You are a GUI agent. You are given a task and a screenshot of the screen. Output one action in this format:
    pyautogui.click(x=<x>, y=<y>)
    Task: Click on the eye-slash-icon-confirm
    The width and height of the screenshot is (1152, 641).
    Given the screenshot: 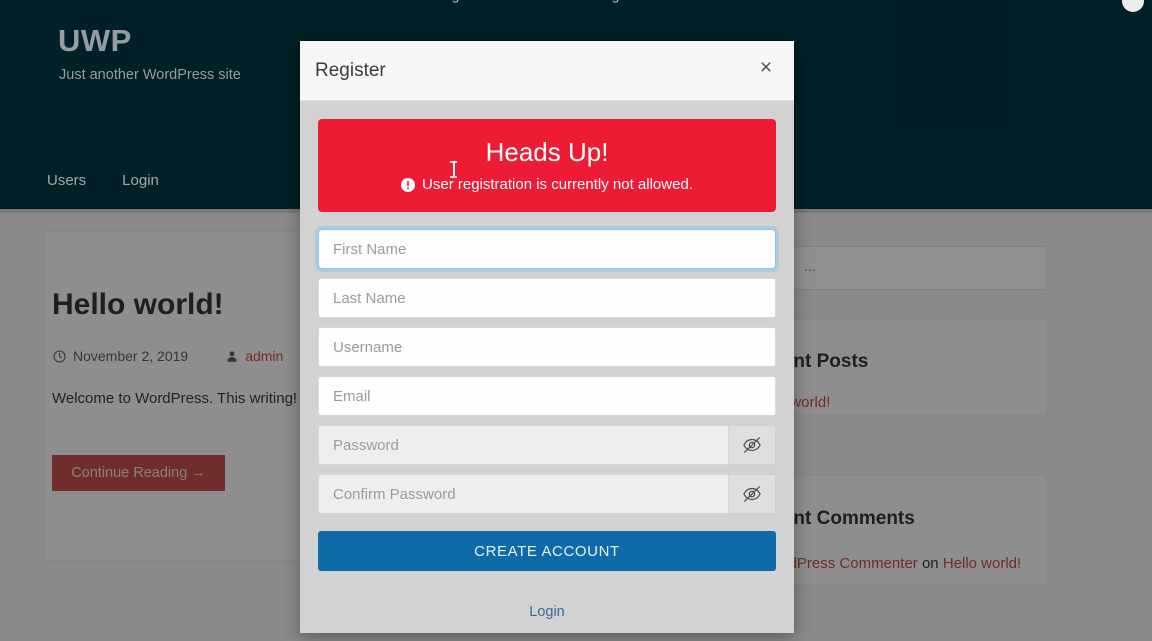 What is the action you would take?
    pyautogui.click(x=752, y=494)
    